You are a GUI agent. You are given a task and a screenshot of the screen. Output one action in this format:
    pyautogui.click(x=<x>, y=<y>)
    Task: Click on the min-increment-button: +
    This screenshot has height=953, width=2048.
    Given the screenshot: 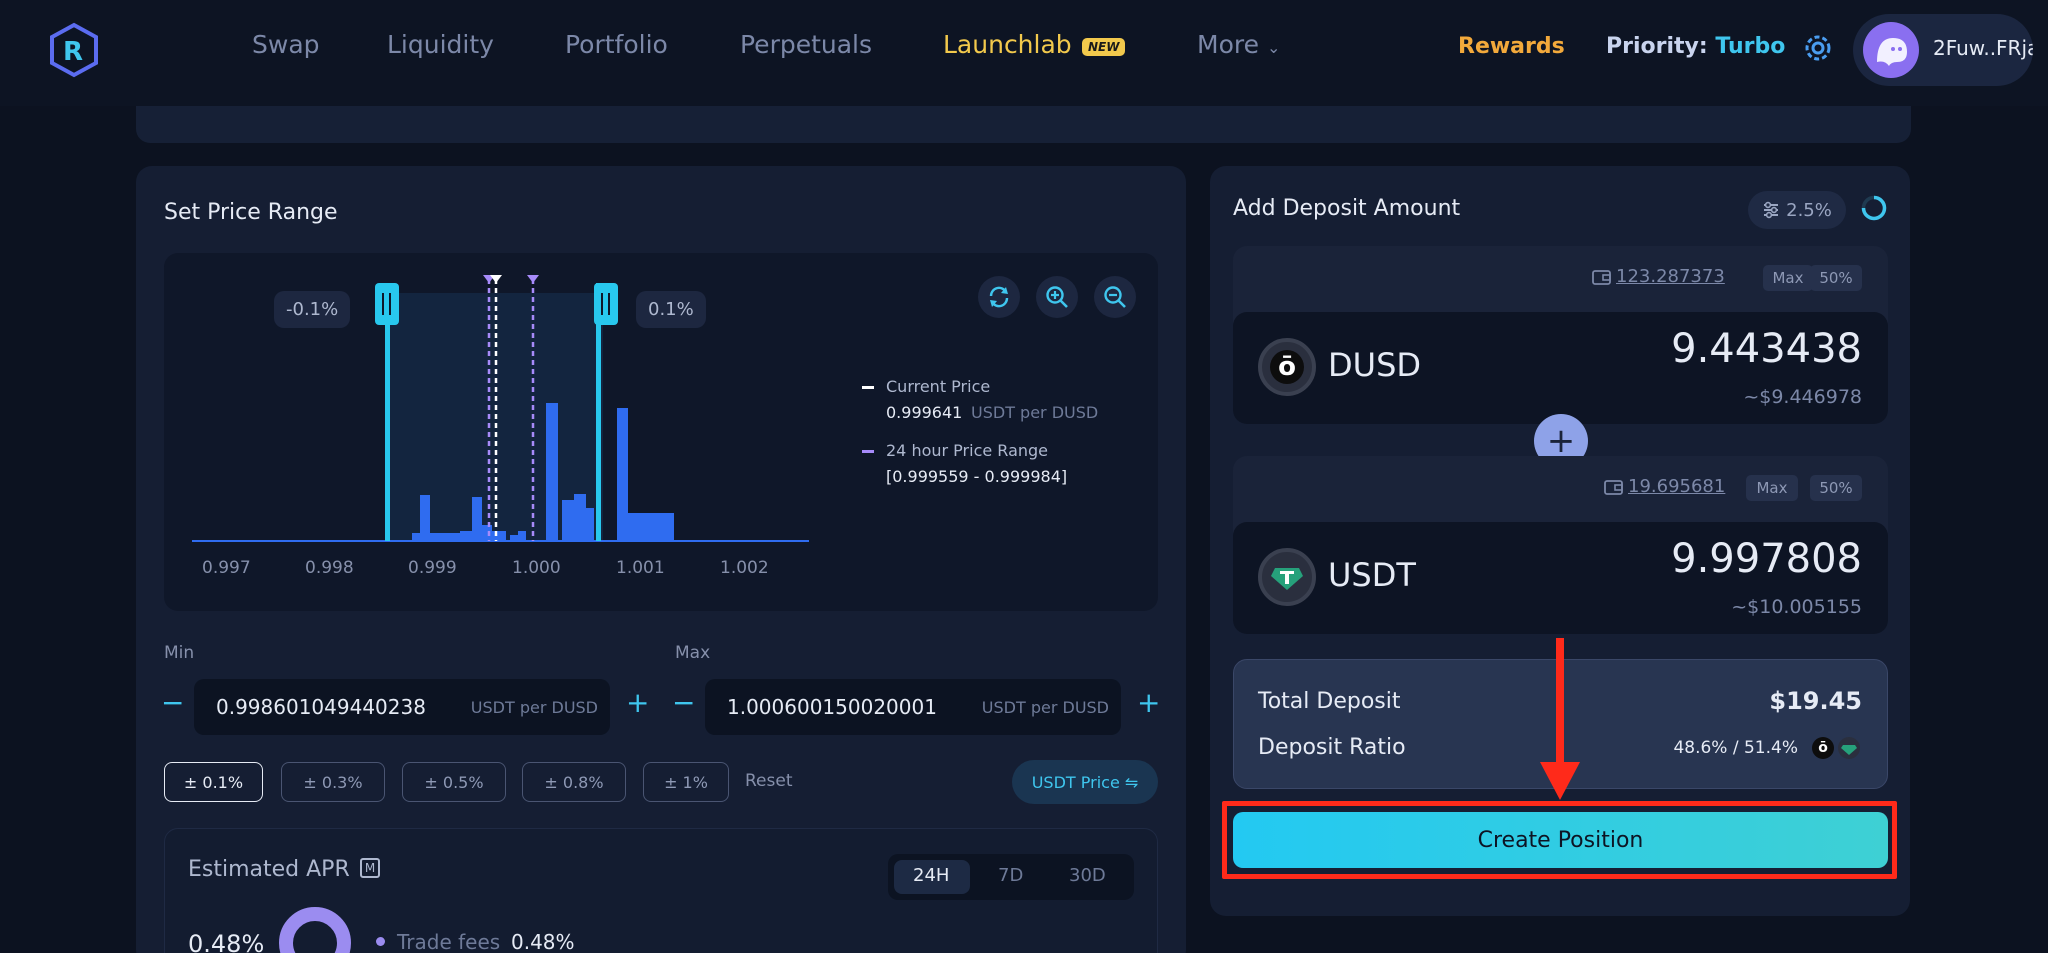 What is the action you would take?
    pyautogui.click(x=637, y=702)
    